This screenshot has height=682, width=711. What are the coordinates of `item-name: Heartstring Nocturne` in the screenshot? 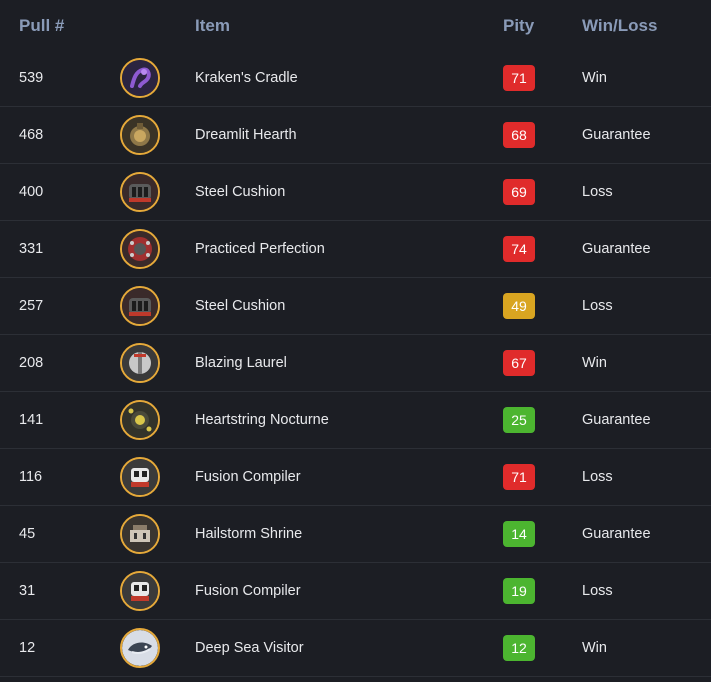 It's located at (262, 420).